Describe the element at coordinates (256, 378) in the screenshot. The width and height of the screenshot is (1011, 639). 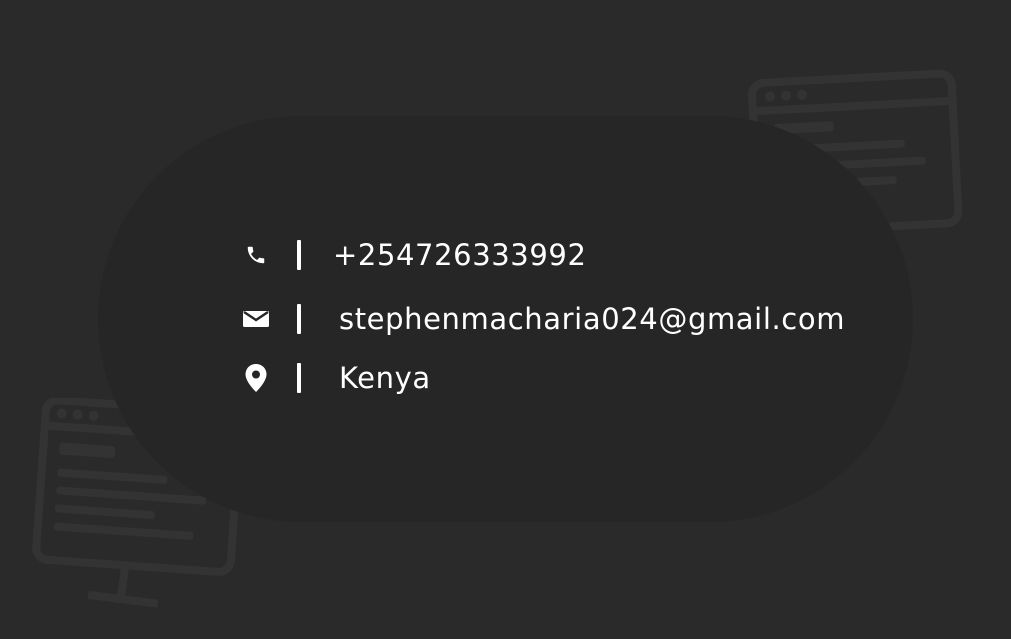
I see `location-pin-icon` at that location.